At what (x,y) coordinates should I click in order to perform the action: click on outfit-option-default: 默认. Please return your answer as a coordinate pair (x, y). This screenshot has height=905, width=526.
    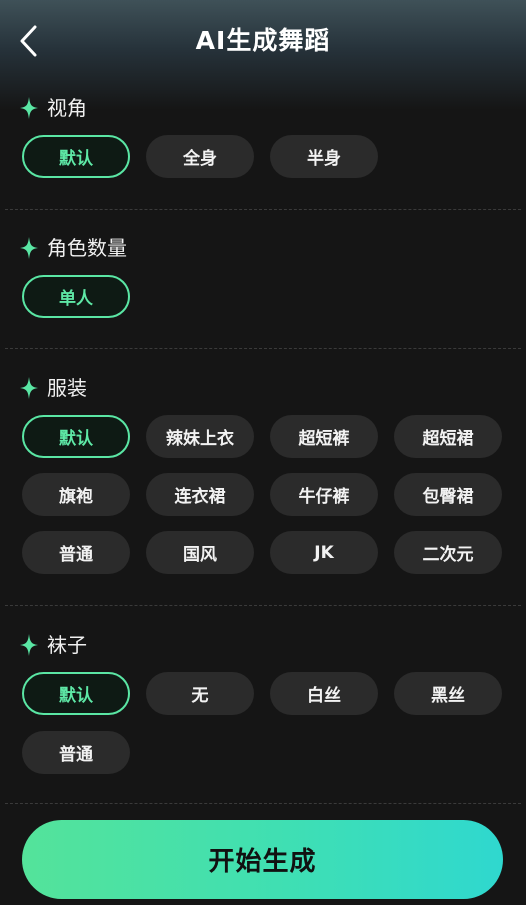
    Looking at the image, I should click on (76, 436).